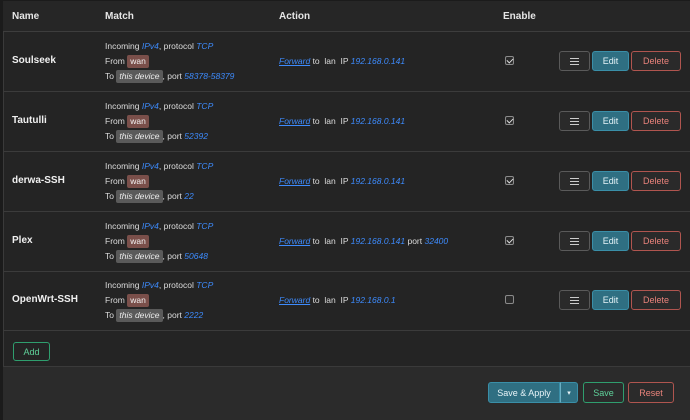 Image resolution: width=690 pixels, height=420 pixels. Describe the element at coordinates (524, 392) in the screenshot. I see `save-apply-button: Save & Apply` at that location.